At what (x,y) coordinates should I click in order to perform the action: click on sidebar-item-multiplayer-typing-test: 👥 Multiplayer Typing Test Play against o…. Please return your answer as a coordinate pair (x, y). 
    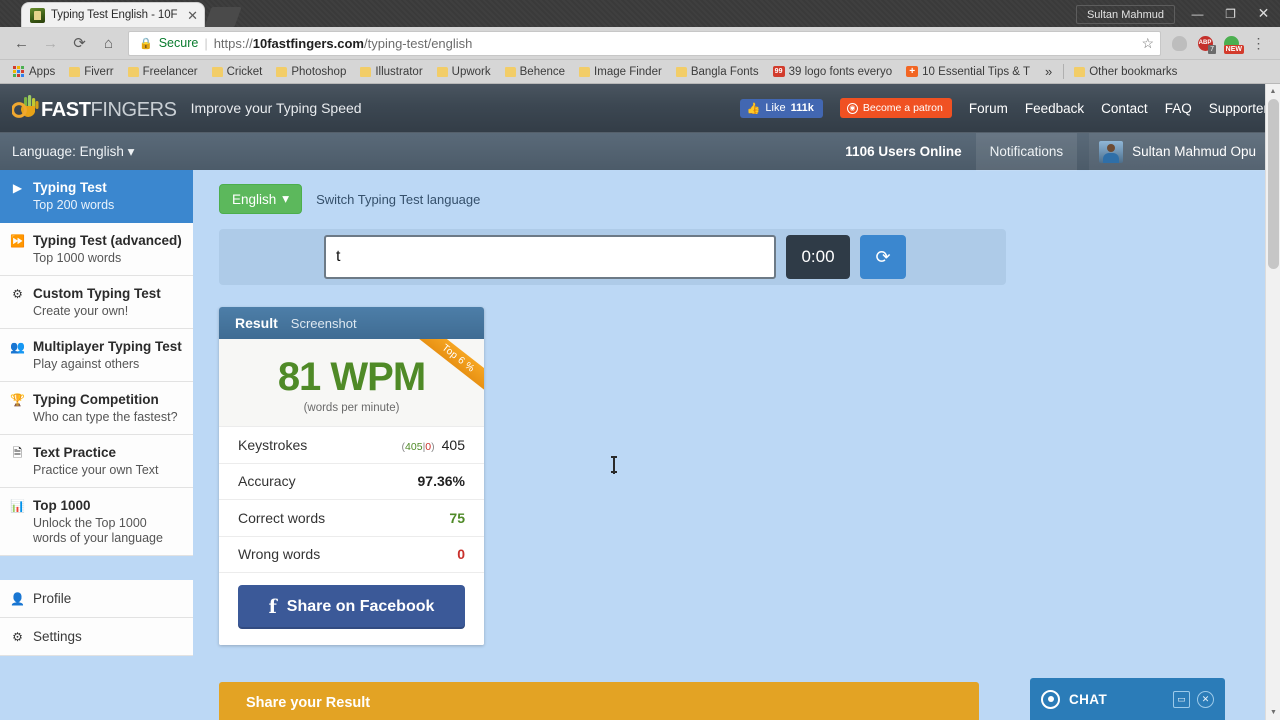
    Looking at the image, I should click on (96, 355).